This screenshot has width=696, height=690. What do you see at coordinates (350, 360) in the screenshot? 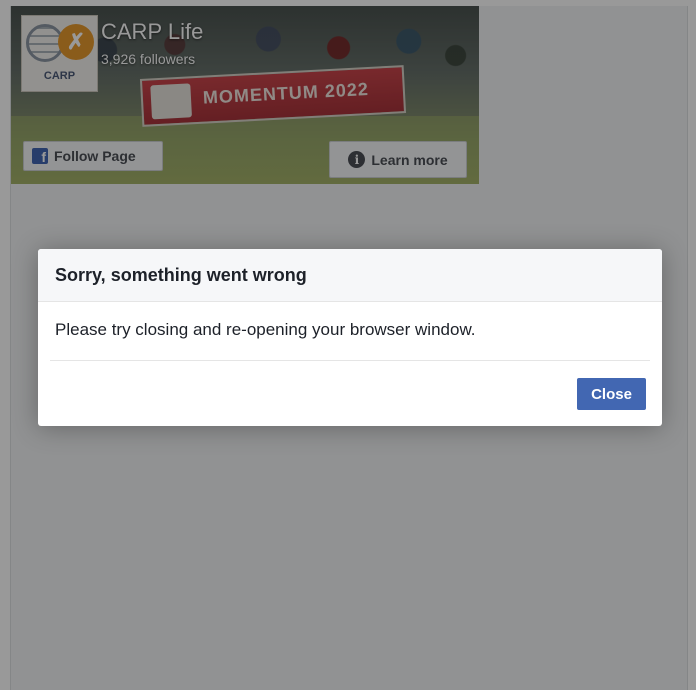
I see `dialog-divider` at bounding box center [350, 360].